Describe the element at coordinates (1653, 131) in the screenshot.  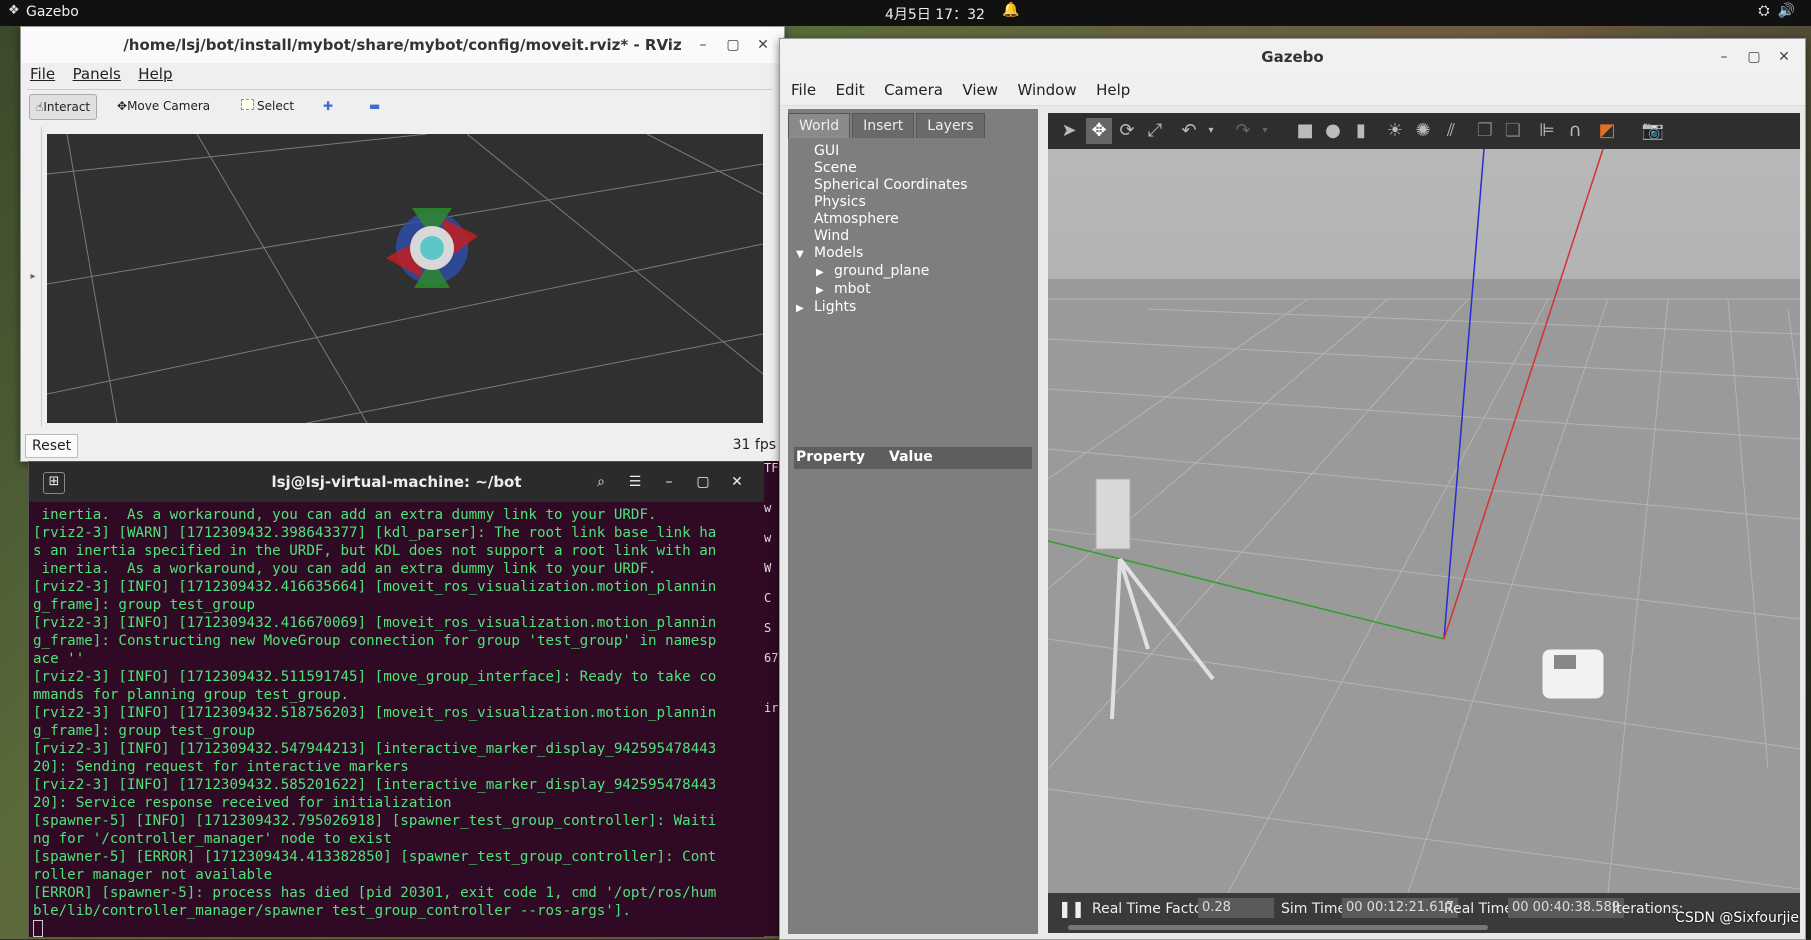
I see `screenshot-camera-icon: 📷` at that location.